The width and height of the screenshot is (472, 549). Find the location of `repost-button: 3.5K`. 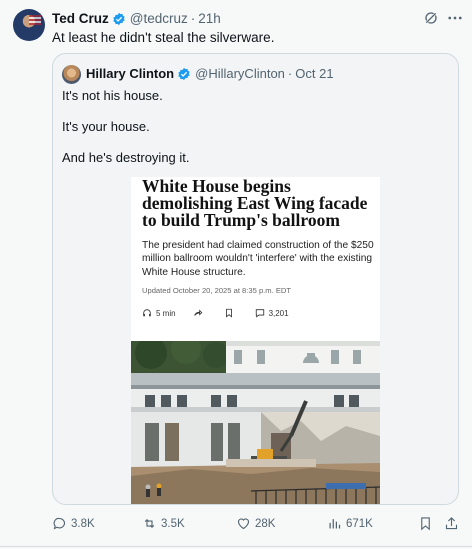

repost-button: 3.5K is located at coordinates (163, 523).